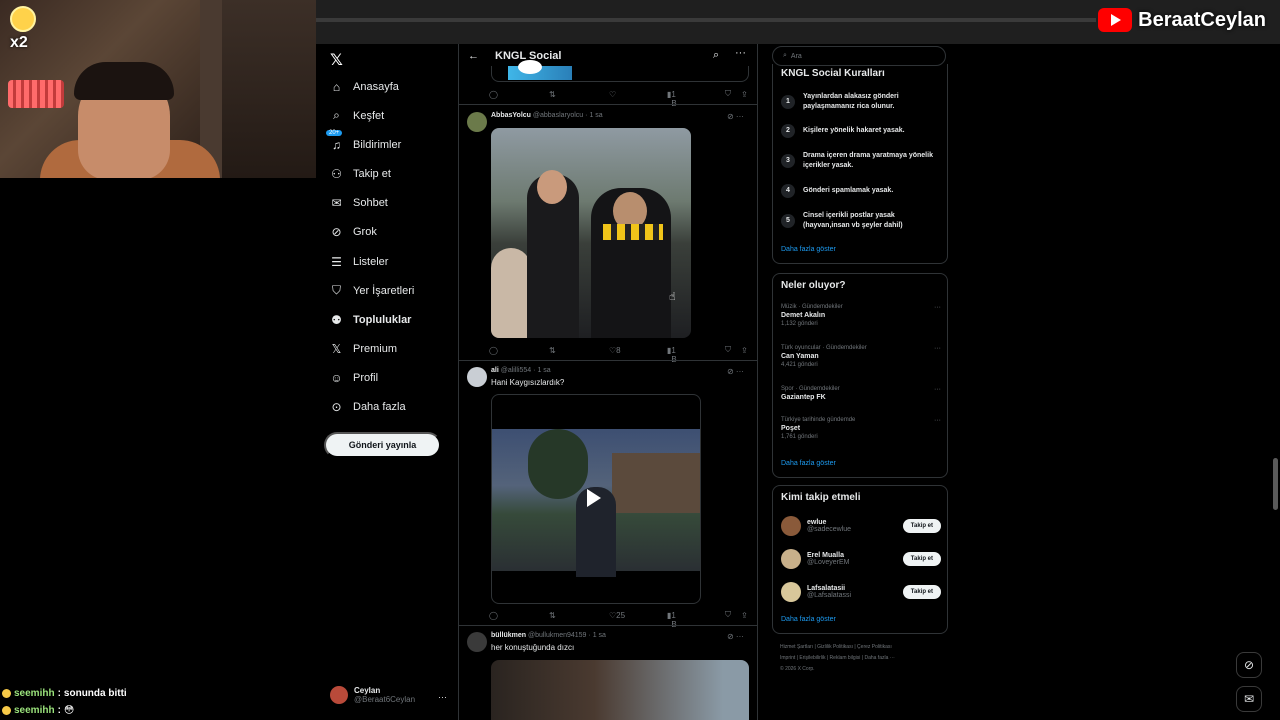  I want to click on nav-item-more: ⊙ Daha fazla, so click(367, 406).